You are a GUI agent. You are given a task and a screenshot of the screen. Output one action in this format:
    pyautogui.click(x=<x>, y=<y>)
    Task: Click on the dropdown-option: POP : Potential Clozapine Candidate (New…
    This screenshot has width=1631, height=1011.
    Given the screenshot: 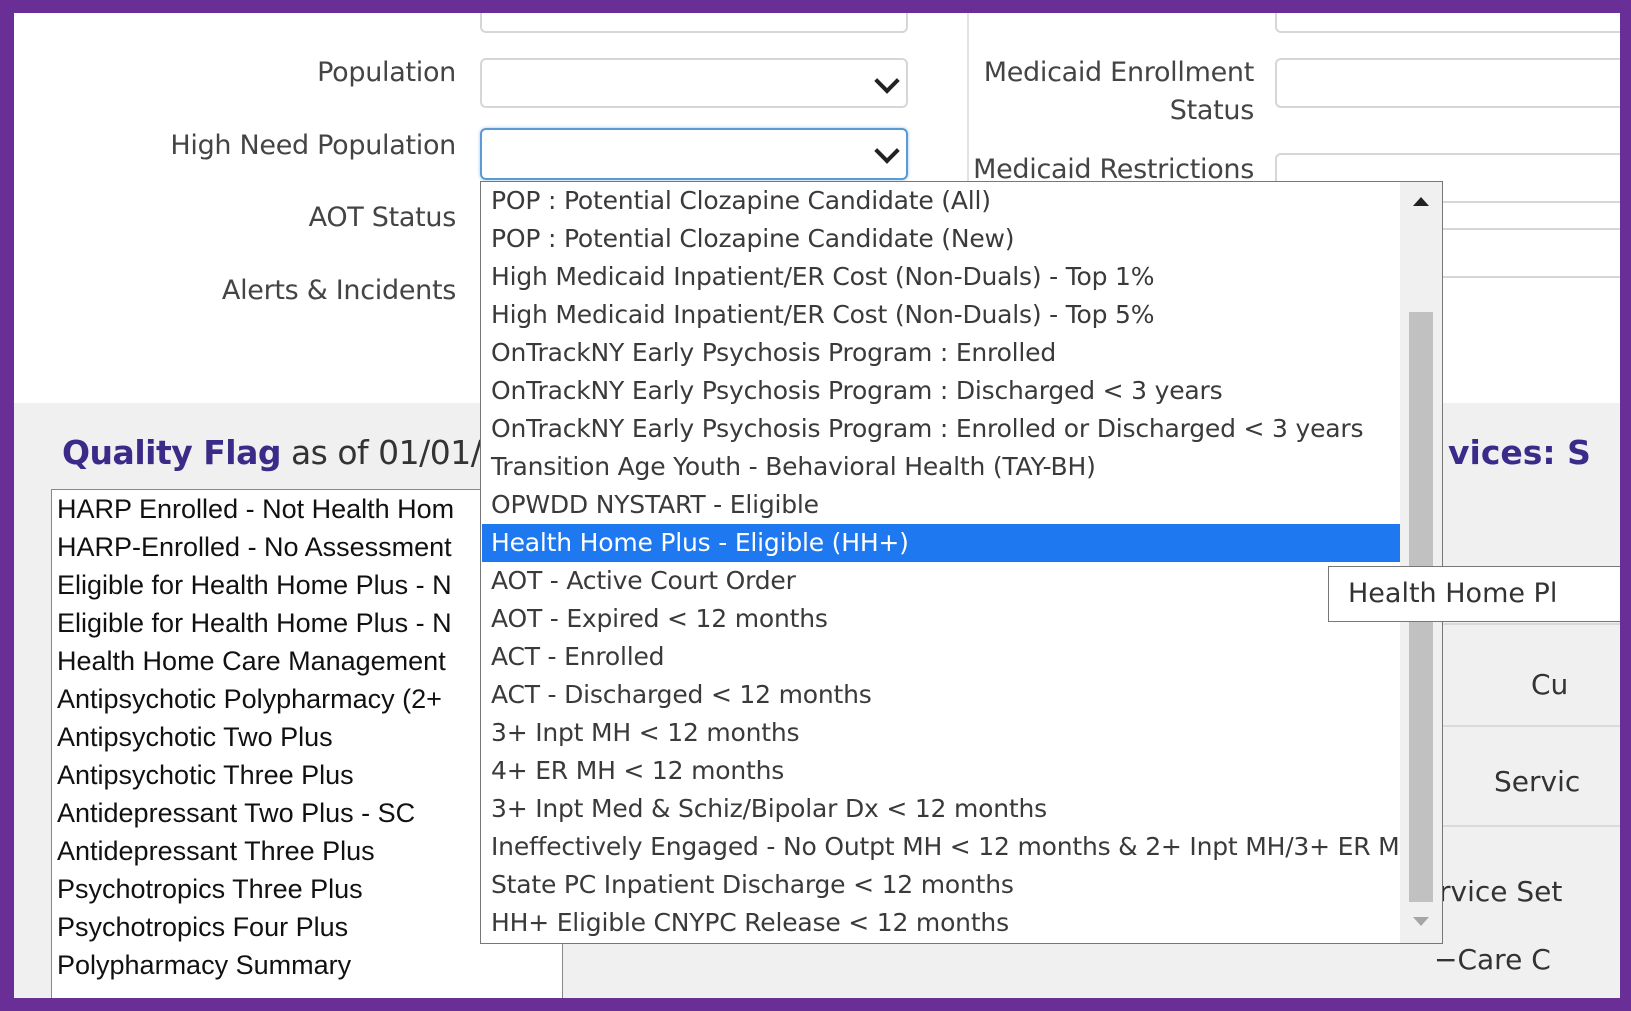 What is the action you would take?
    pyautogui.click(x=941, y=239)
    